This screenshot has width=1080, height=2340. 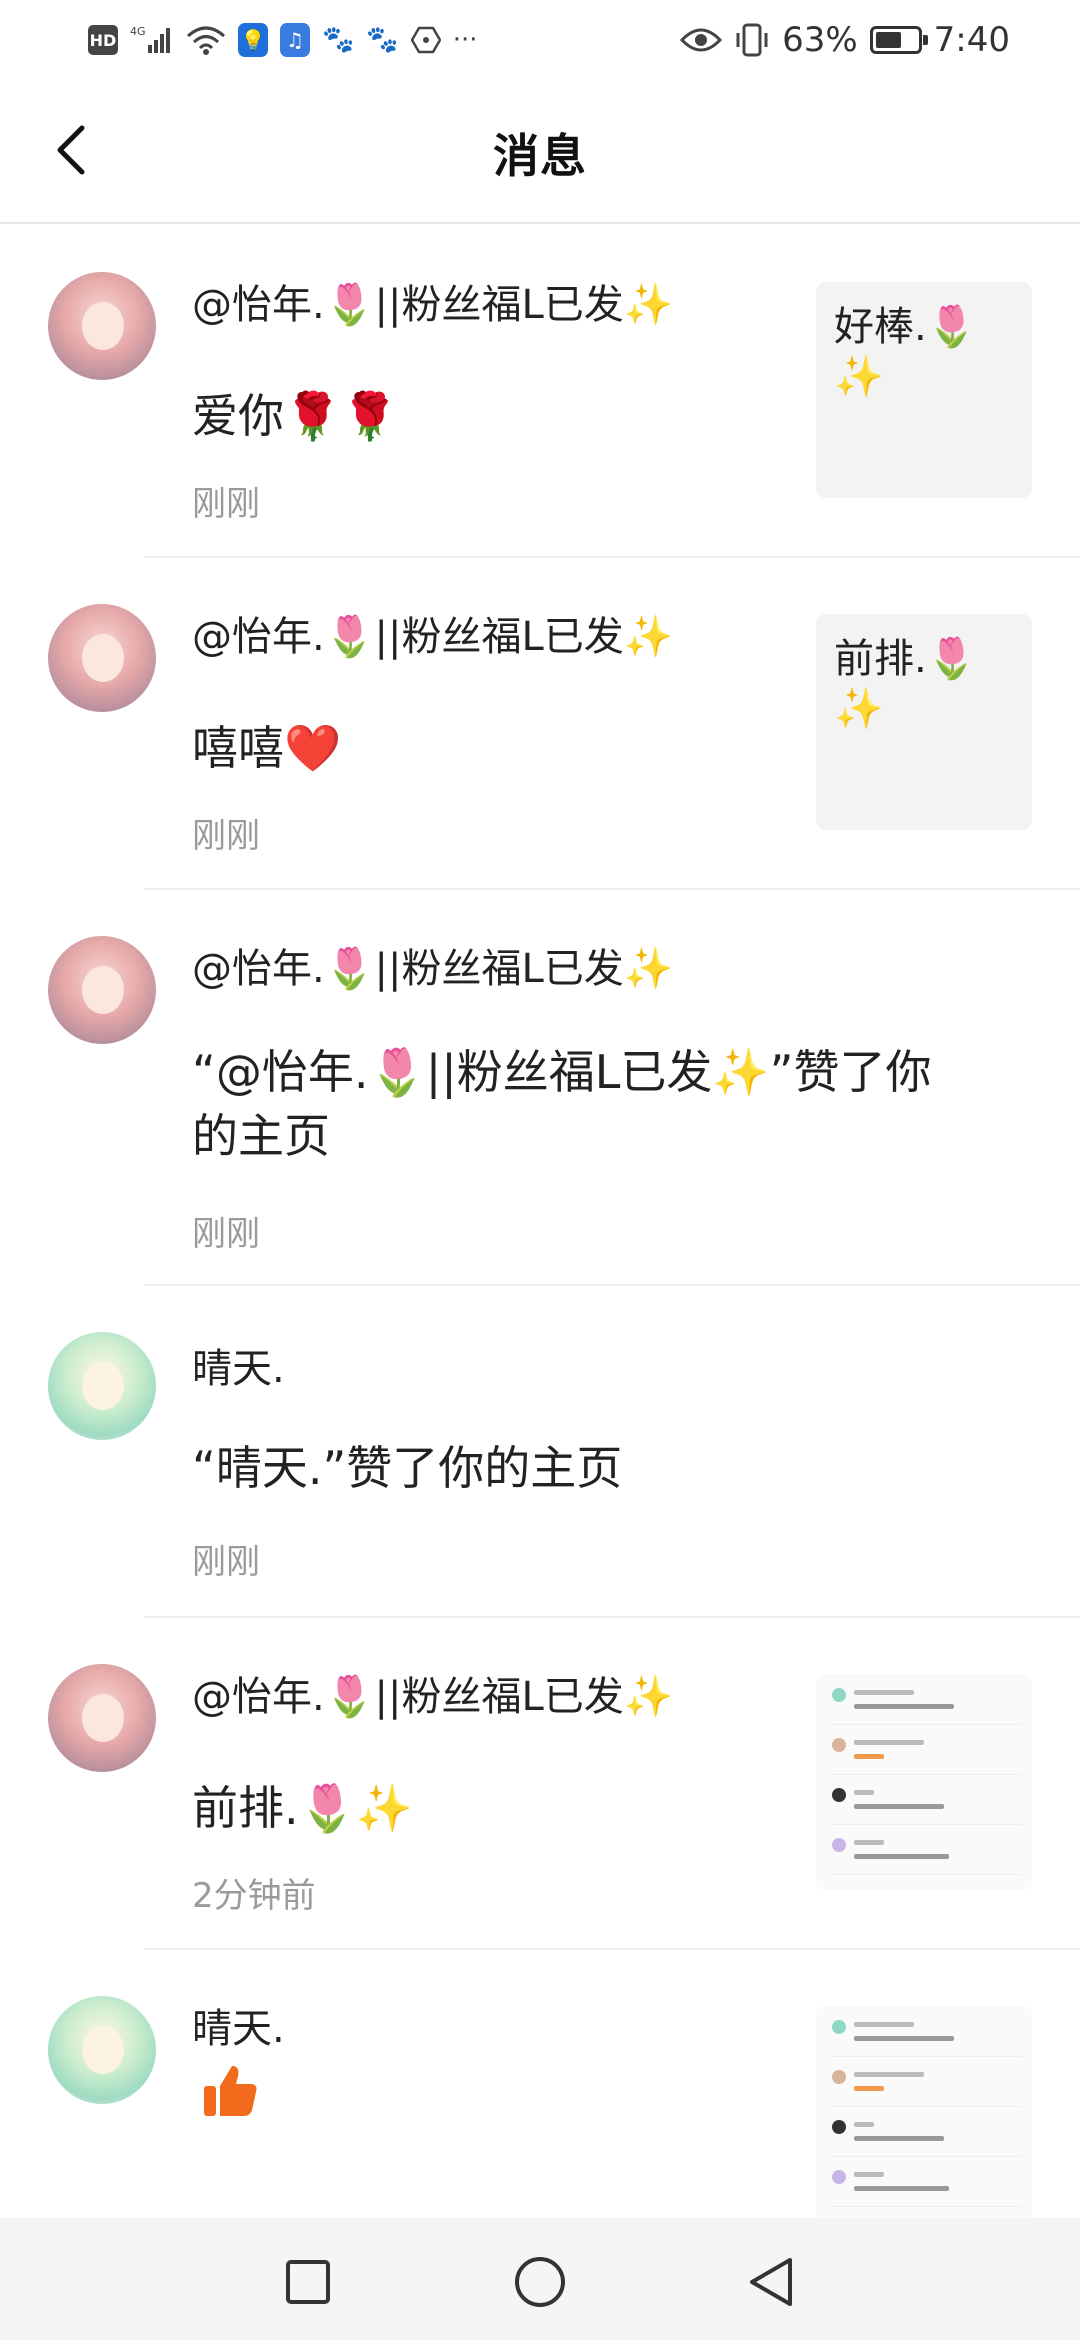 I want to click on app-header: 消息, so click(x=540, y=152).